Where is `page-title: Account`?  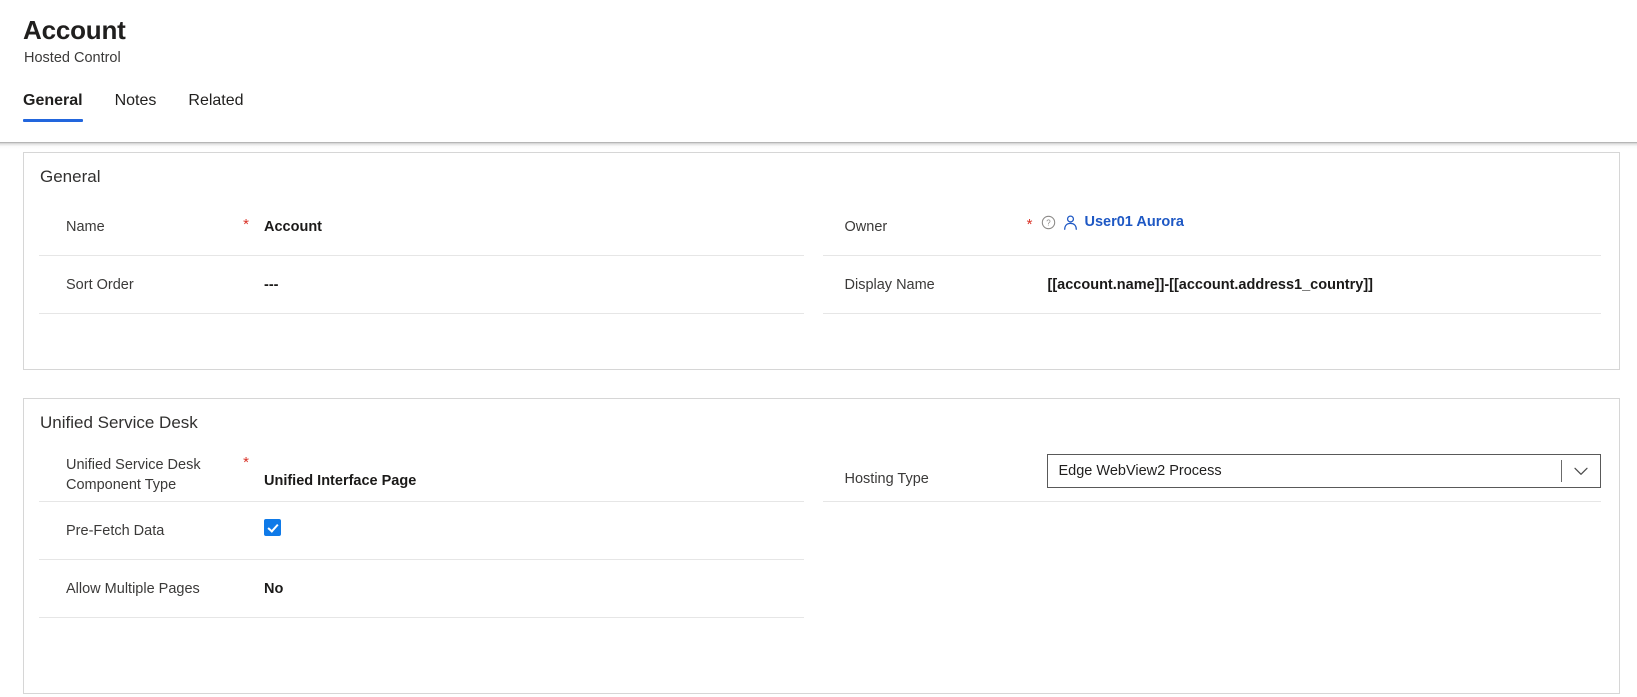 page-title: Account is located at coordinates (74, 30).